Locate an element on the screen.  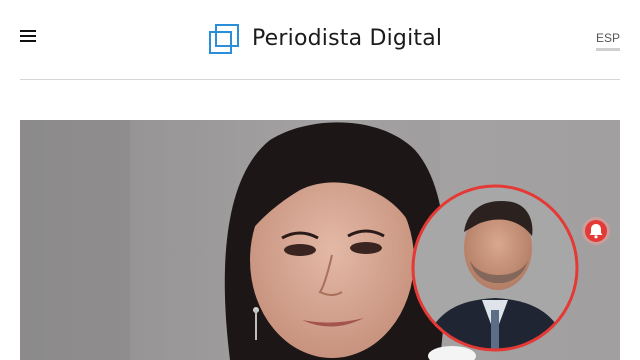
header-divider is located at coordinates (320, 79).